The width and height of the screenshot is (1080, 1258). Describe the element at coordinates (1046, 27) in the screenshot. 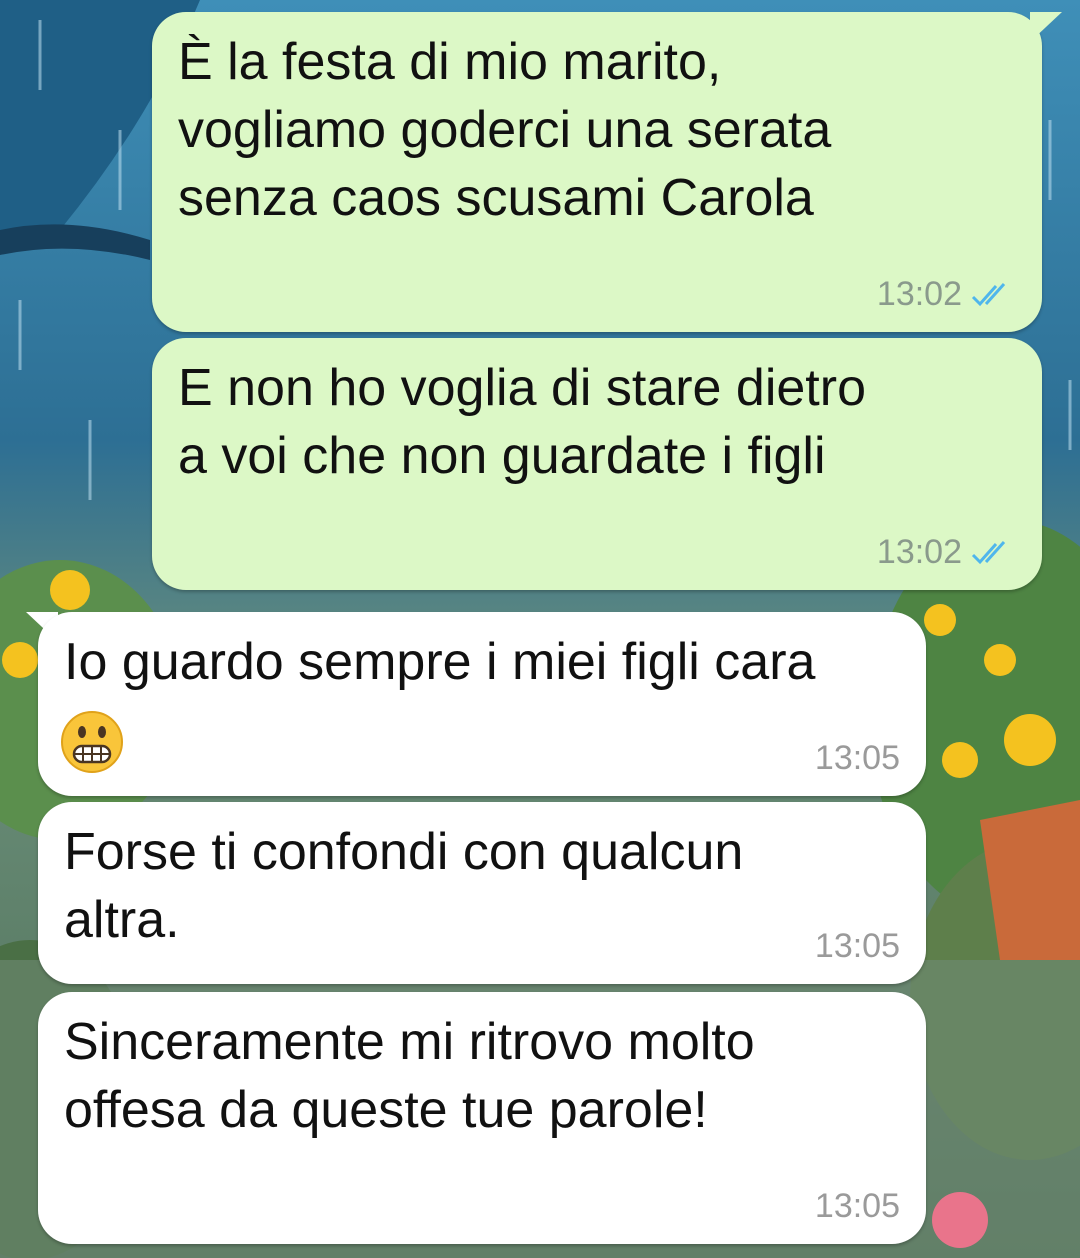

I see `bubble-tail-icon` at that location.